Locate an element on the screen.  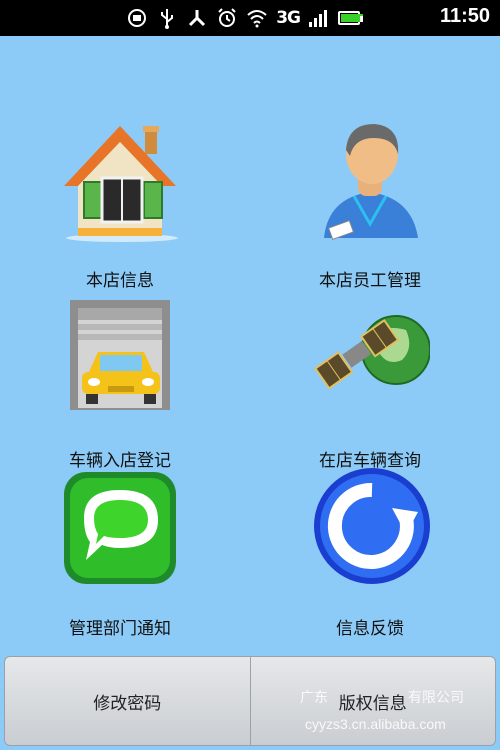
tile-vehicle-query: 在店车辆查询 is located at coordinates (370, 385).